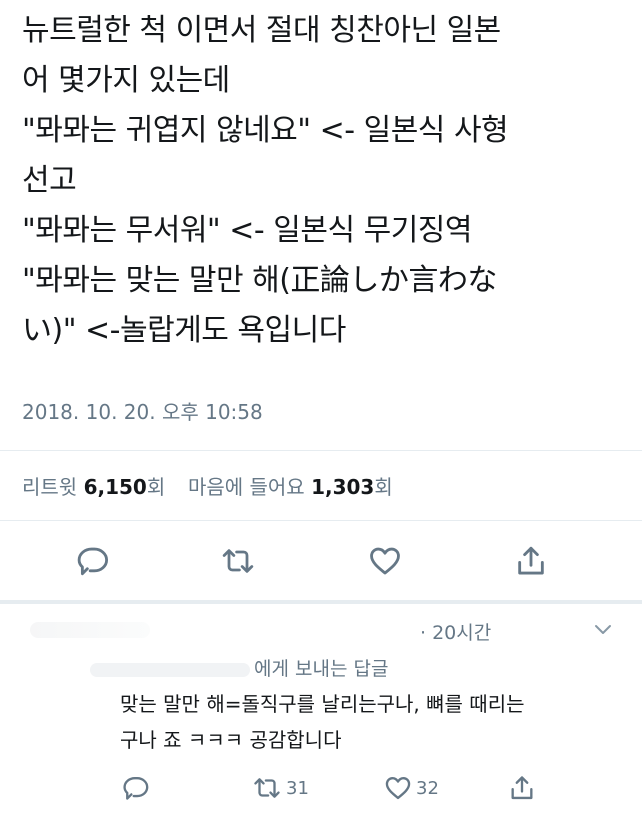 The image size is (642, 814). I want to click on tweet-text-line: "뫄뫄는 맞는 말만 해(正論しか言わな, so click(259, 280).